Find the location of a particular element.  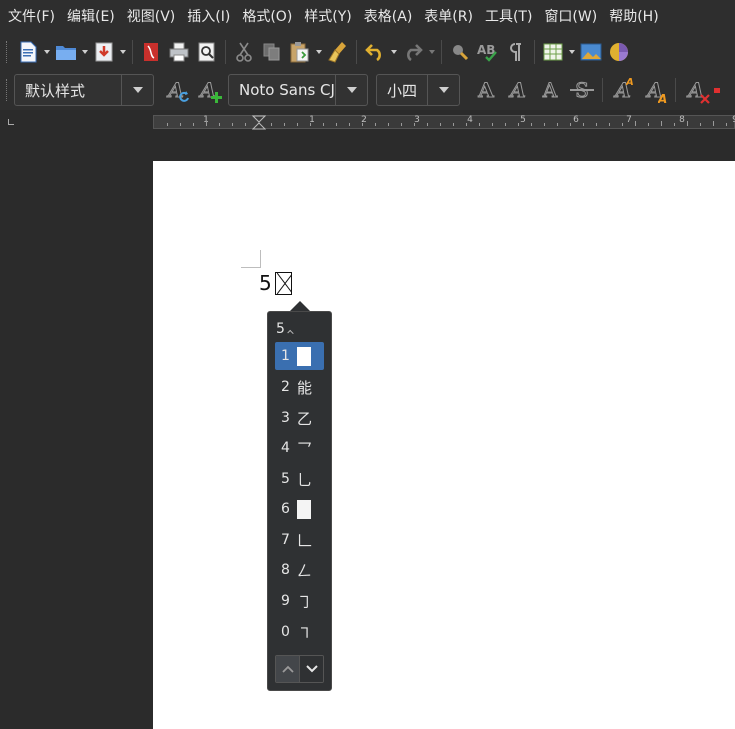

candidate-2: 2 能 is located at coordinates (299, 387).